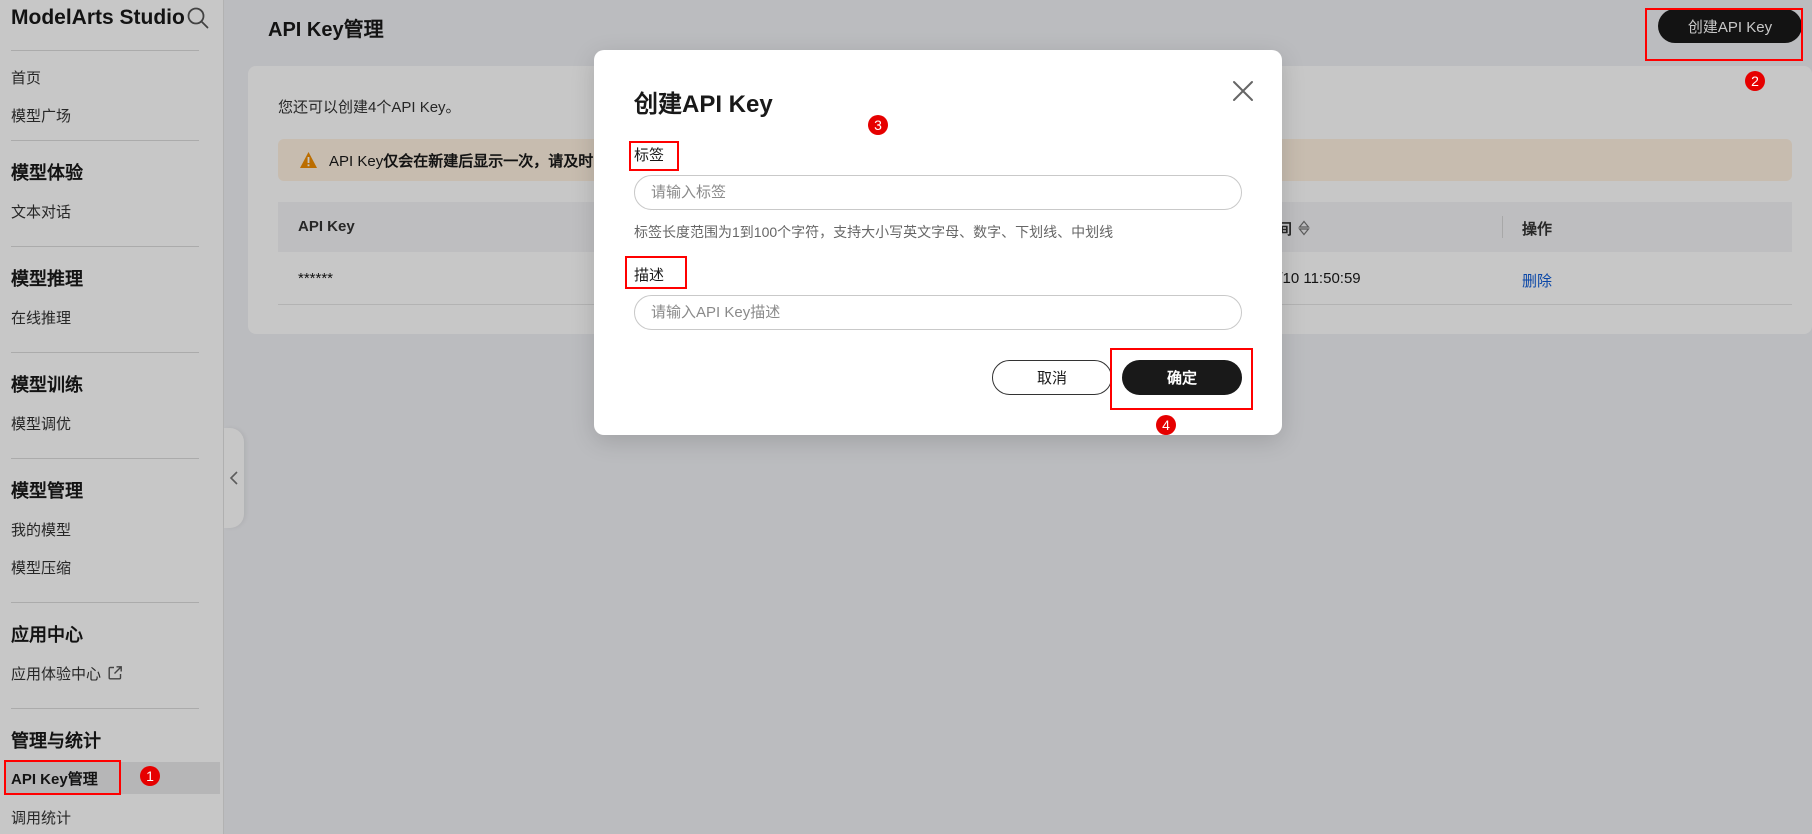 This screenshot has height=834, width=1812. Describe the element at coordinates (1052, 377) in the screenshot. I see `cancel-button: 取消` at that location.